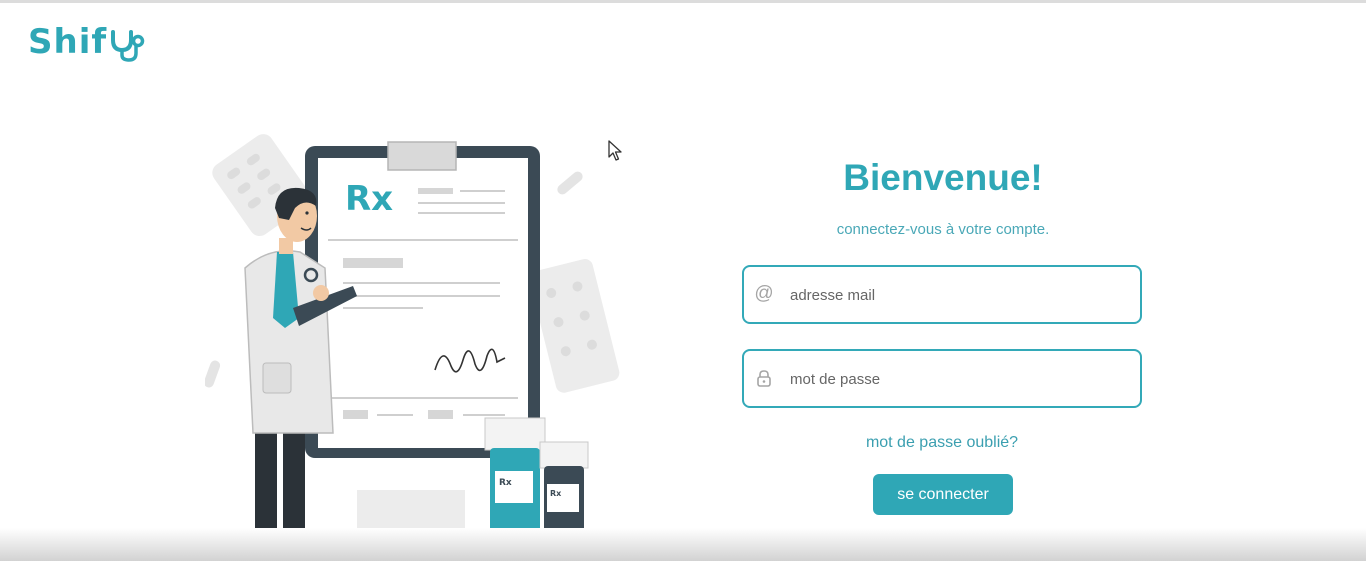  Describe the element at coordinates (764, 293) in the screenshot. I see `at-sign-icon: @` at that location.